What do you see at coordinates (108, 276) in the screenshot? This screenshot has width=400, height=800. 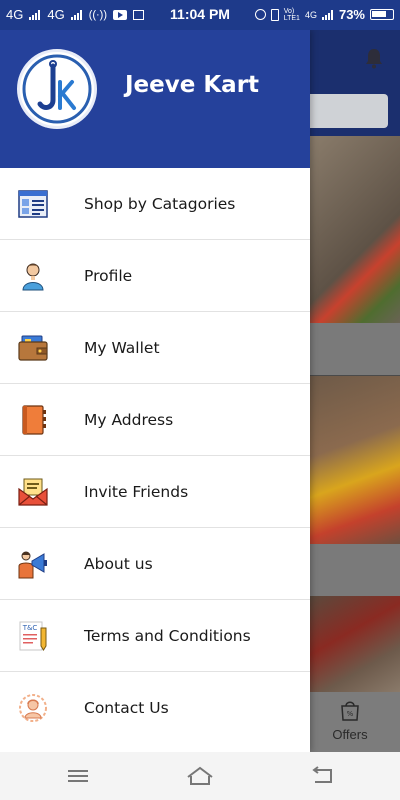 I see `menu-item-label: Profile` at bounding box center [108, 276].